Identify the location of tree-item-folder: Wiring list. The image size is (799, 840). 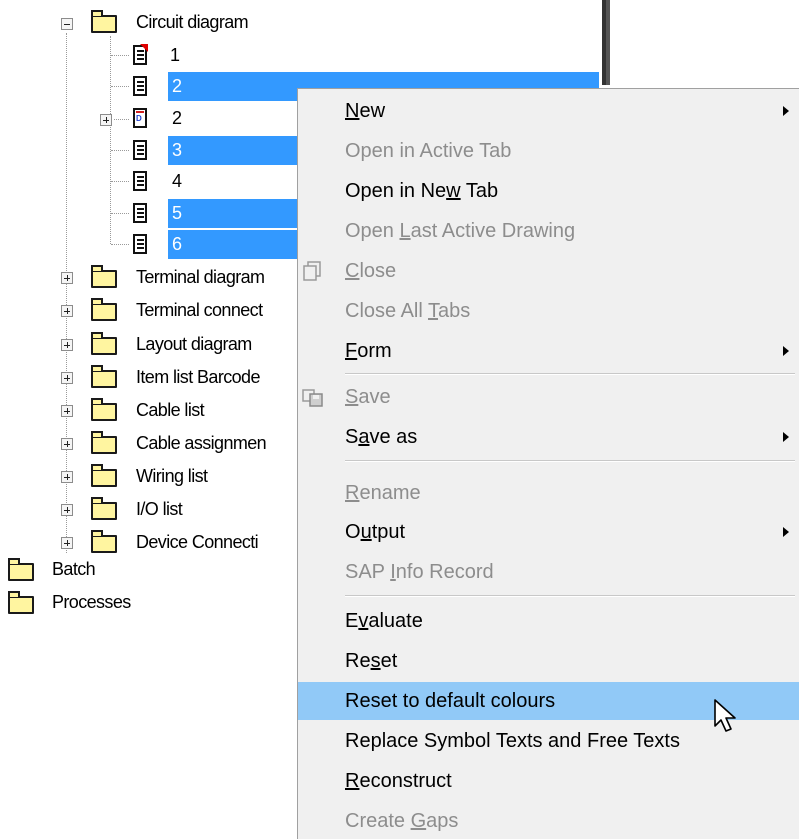
(185, 476).